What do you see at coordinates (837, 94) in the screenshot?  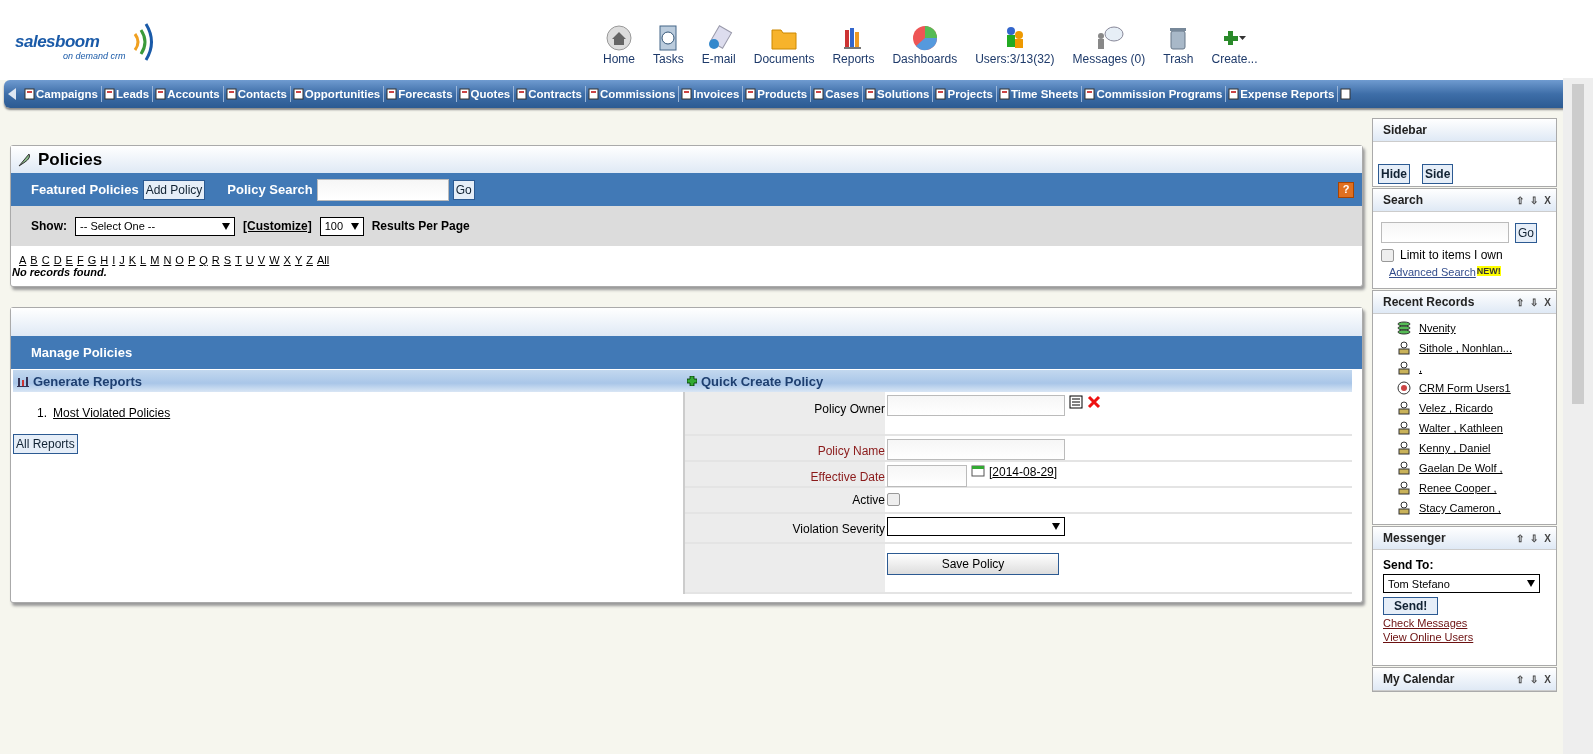 I see `nav-tab: Cases` at bounding box center [837, 94].